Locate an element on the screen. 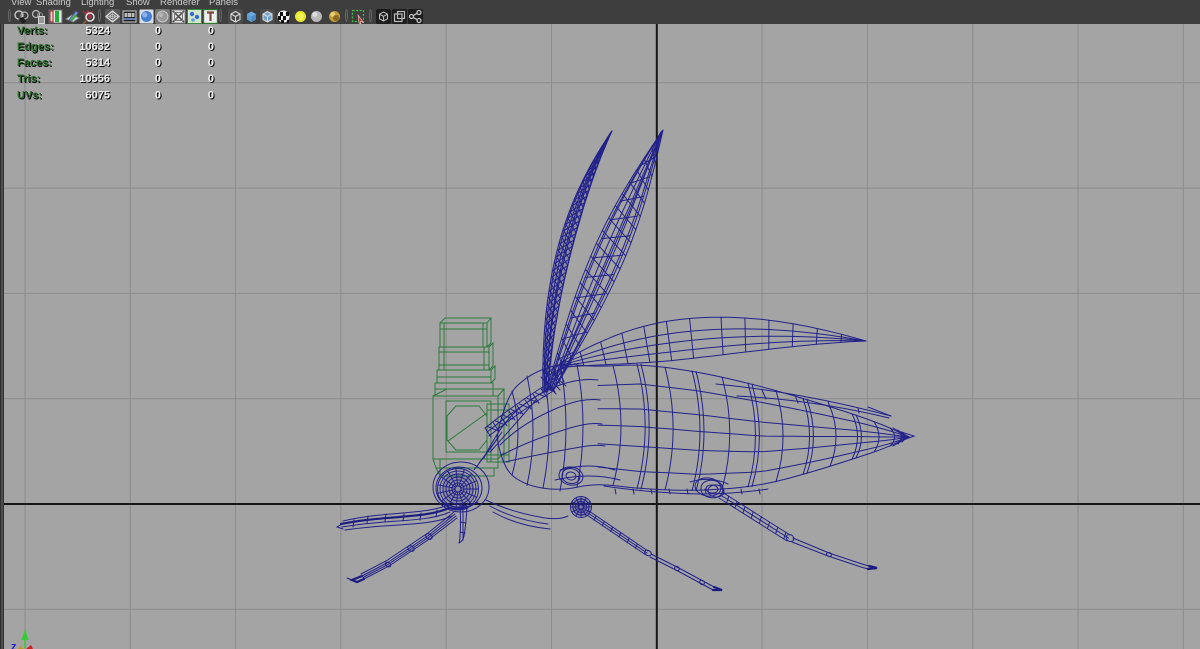 The image size is (1200, 649). svg-text: Verts: is located at coordinates (32, 31).